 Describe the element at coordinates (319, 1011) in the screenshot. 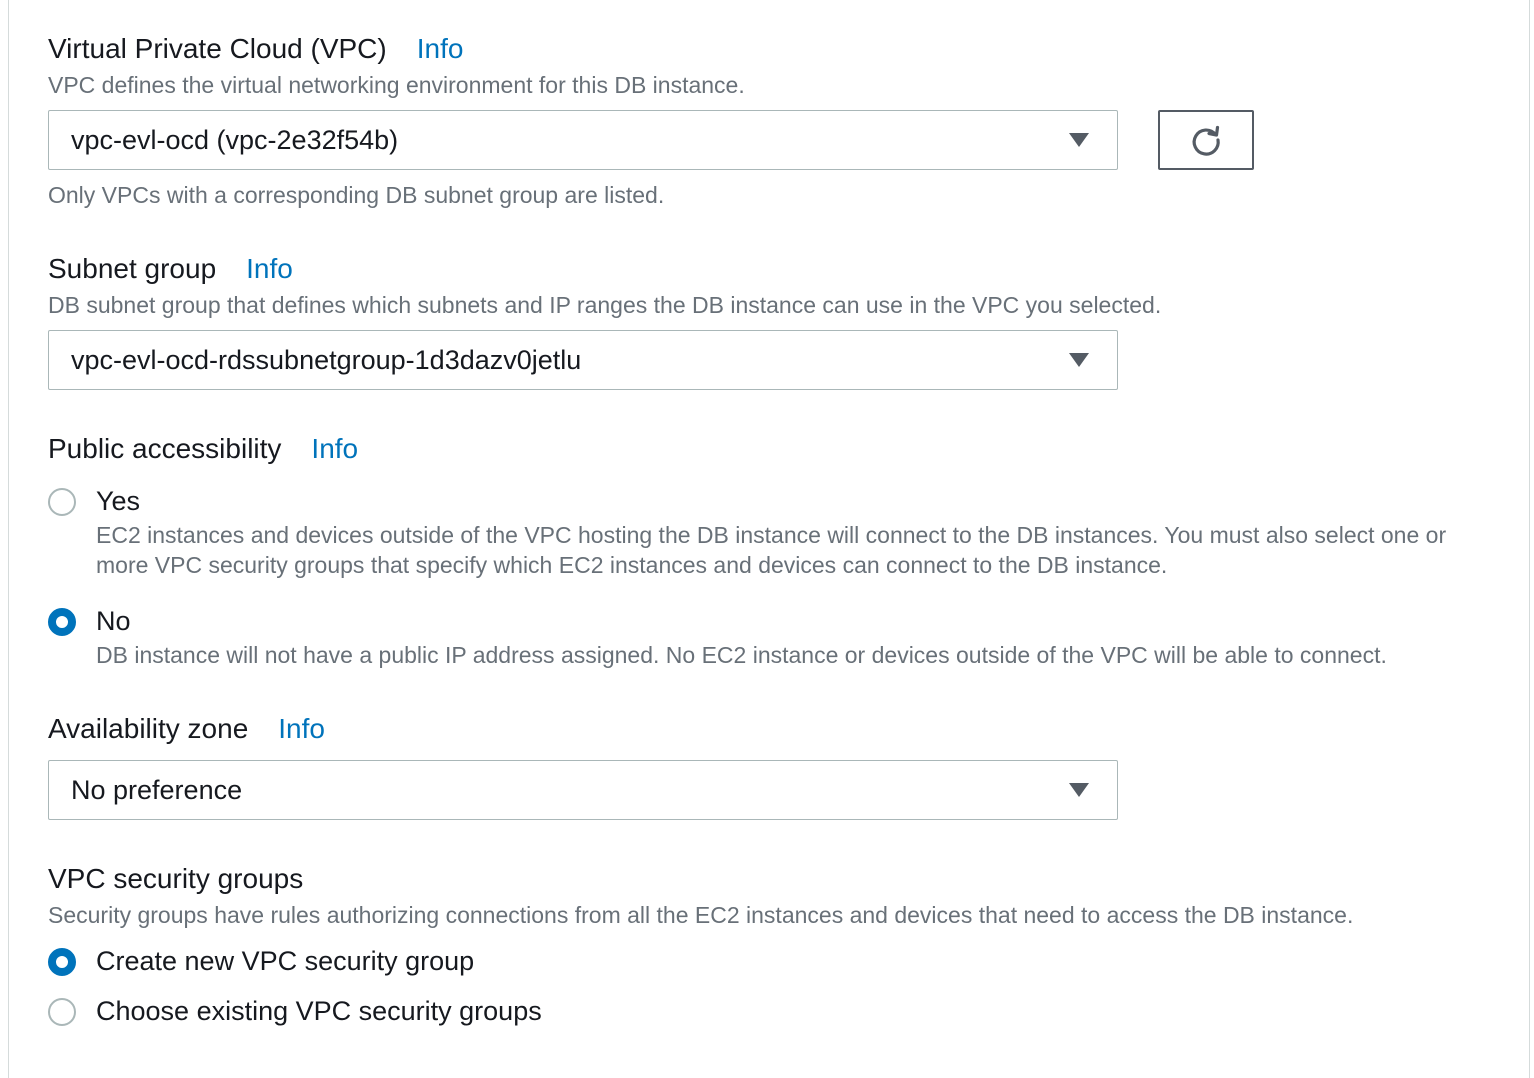

I see `choose-existing-security-group-label: Choose existing VPC security groups` at that location.